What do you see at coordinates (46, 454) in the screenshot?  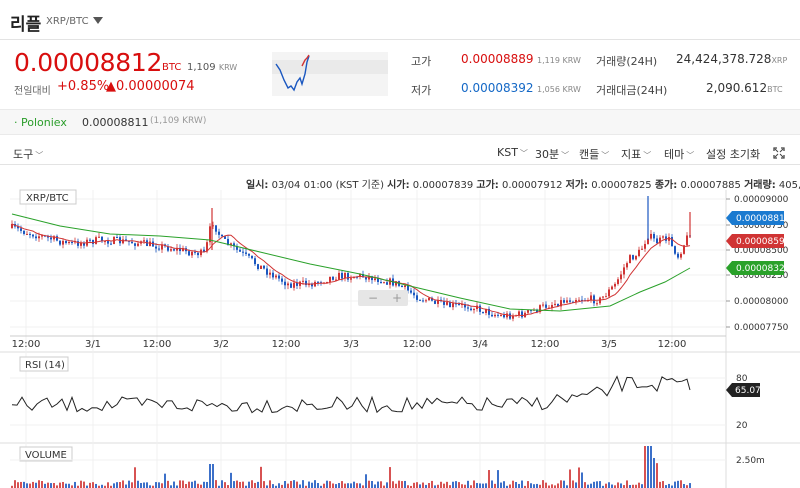 I see `volume-panel-label: VOLUME` at bounding box center [46, 454].